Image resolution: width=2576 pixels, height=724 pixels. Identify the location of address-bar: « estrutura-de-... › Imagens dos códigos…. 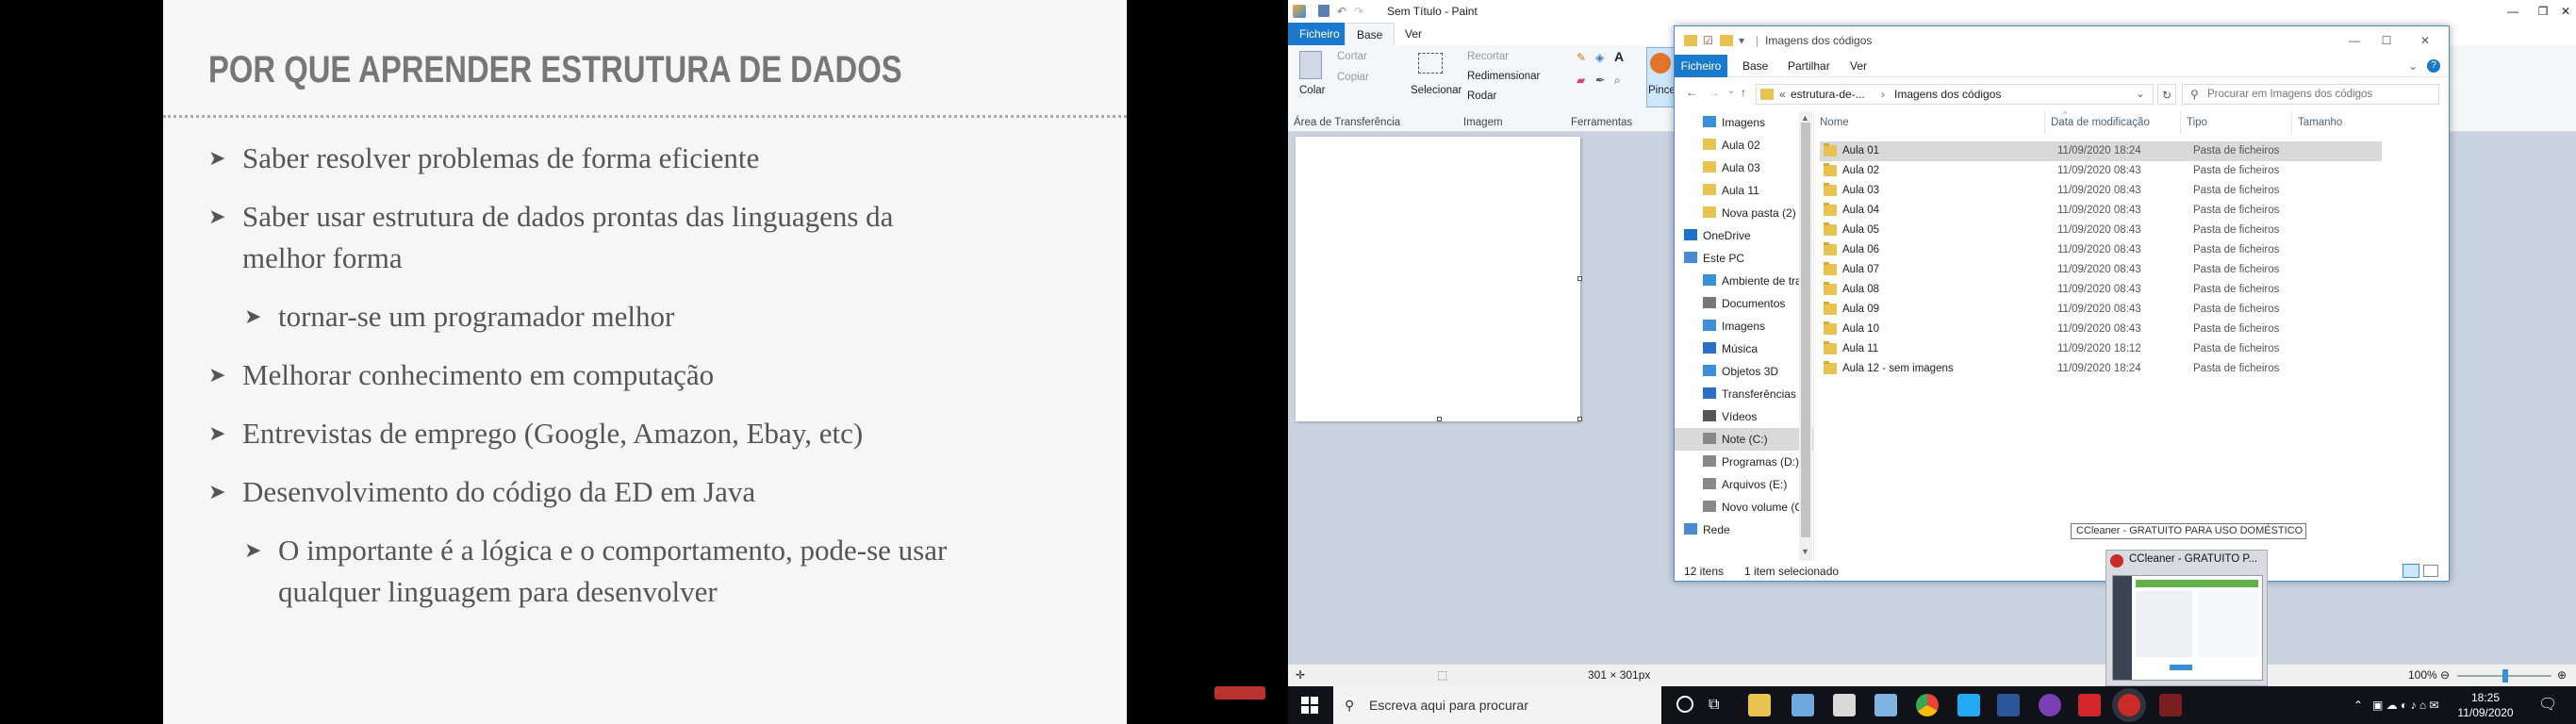
(1955, 94).